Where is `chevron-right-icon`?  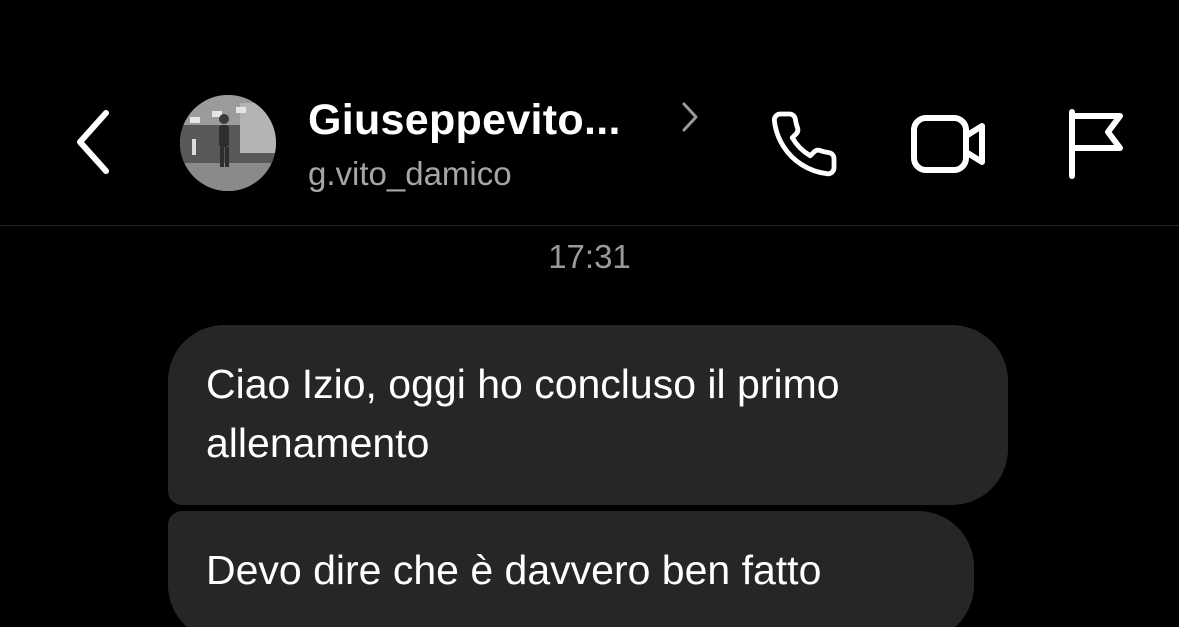 chevron-right-icon is located at coordinates (690, 117).